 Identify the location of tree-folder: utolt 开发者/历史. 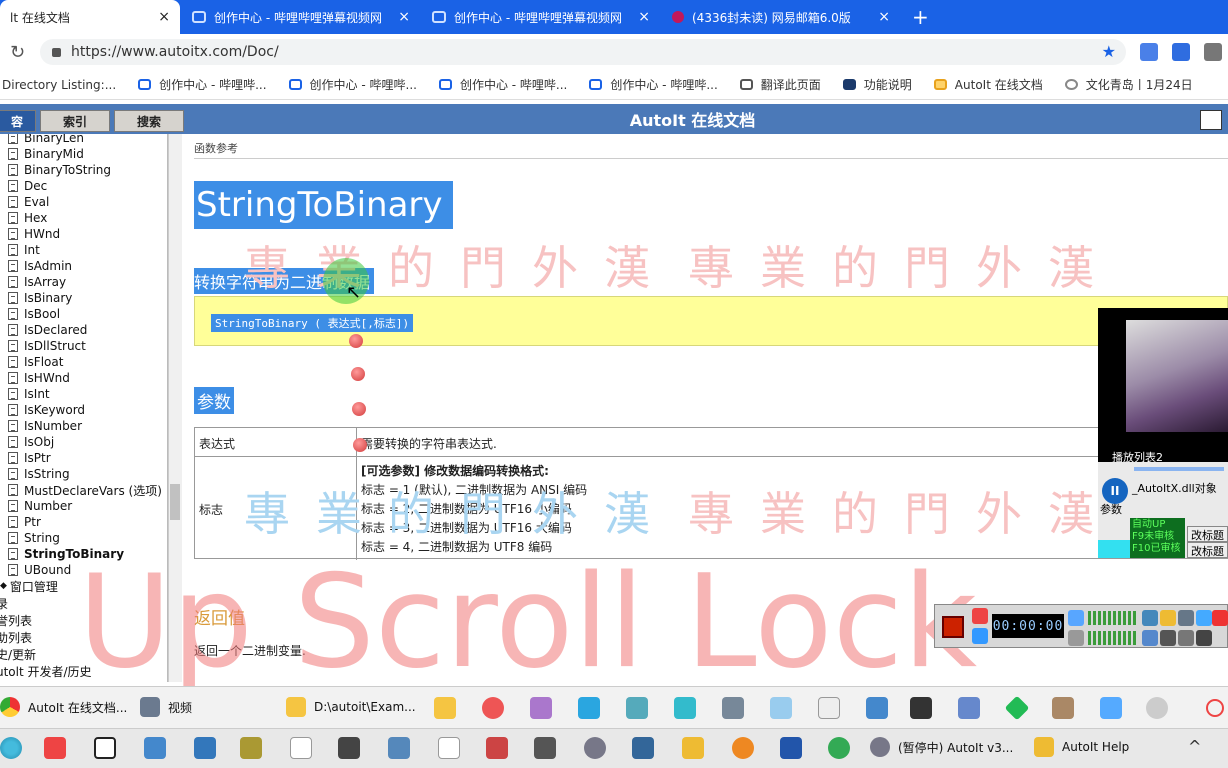
(46, 671).